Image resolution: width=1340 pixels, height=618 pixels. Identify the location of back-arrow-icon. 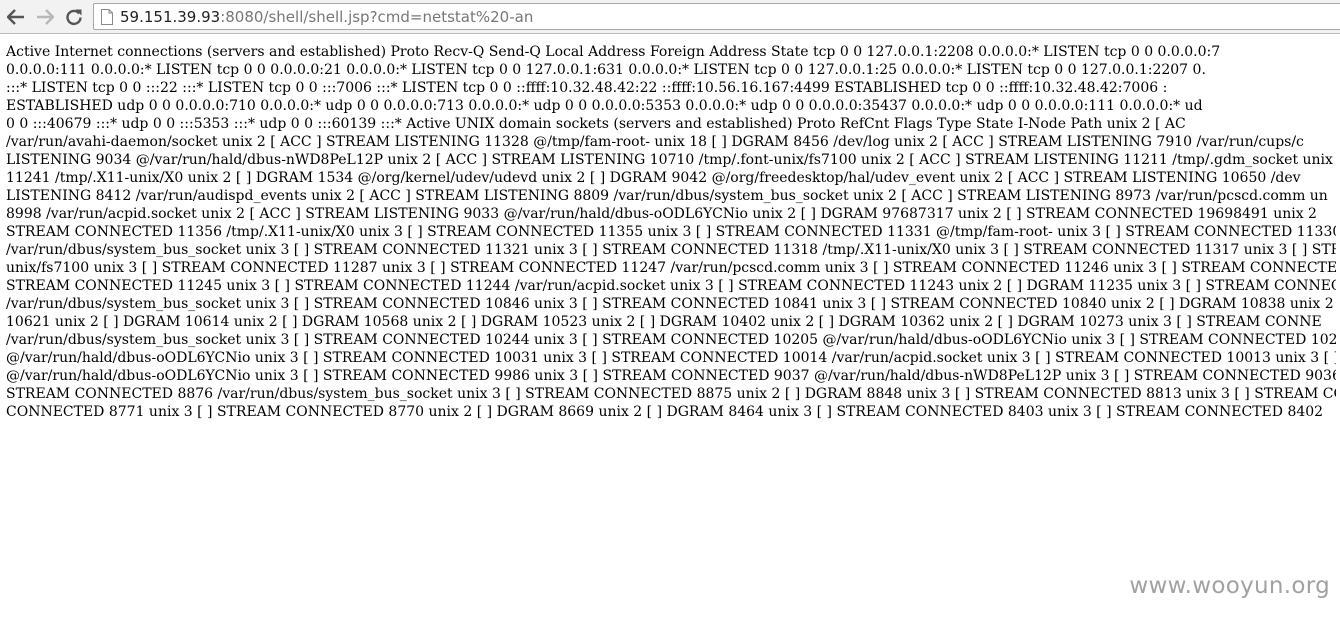
(16, 17).